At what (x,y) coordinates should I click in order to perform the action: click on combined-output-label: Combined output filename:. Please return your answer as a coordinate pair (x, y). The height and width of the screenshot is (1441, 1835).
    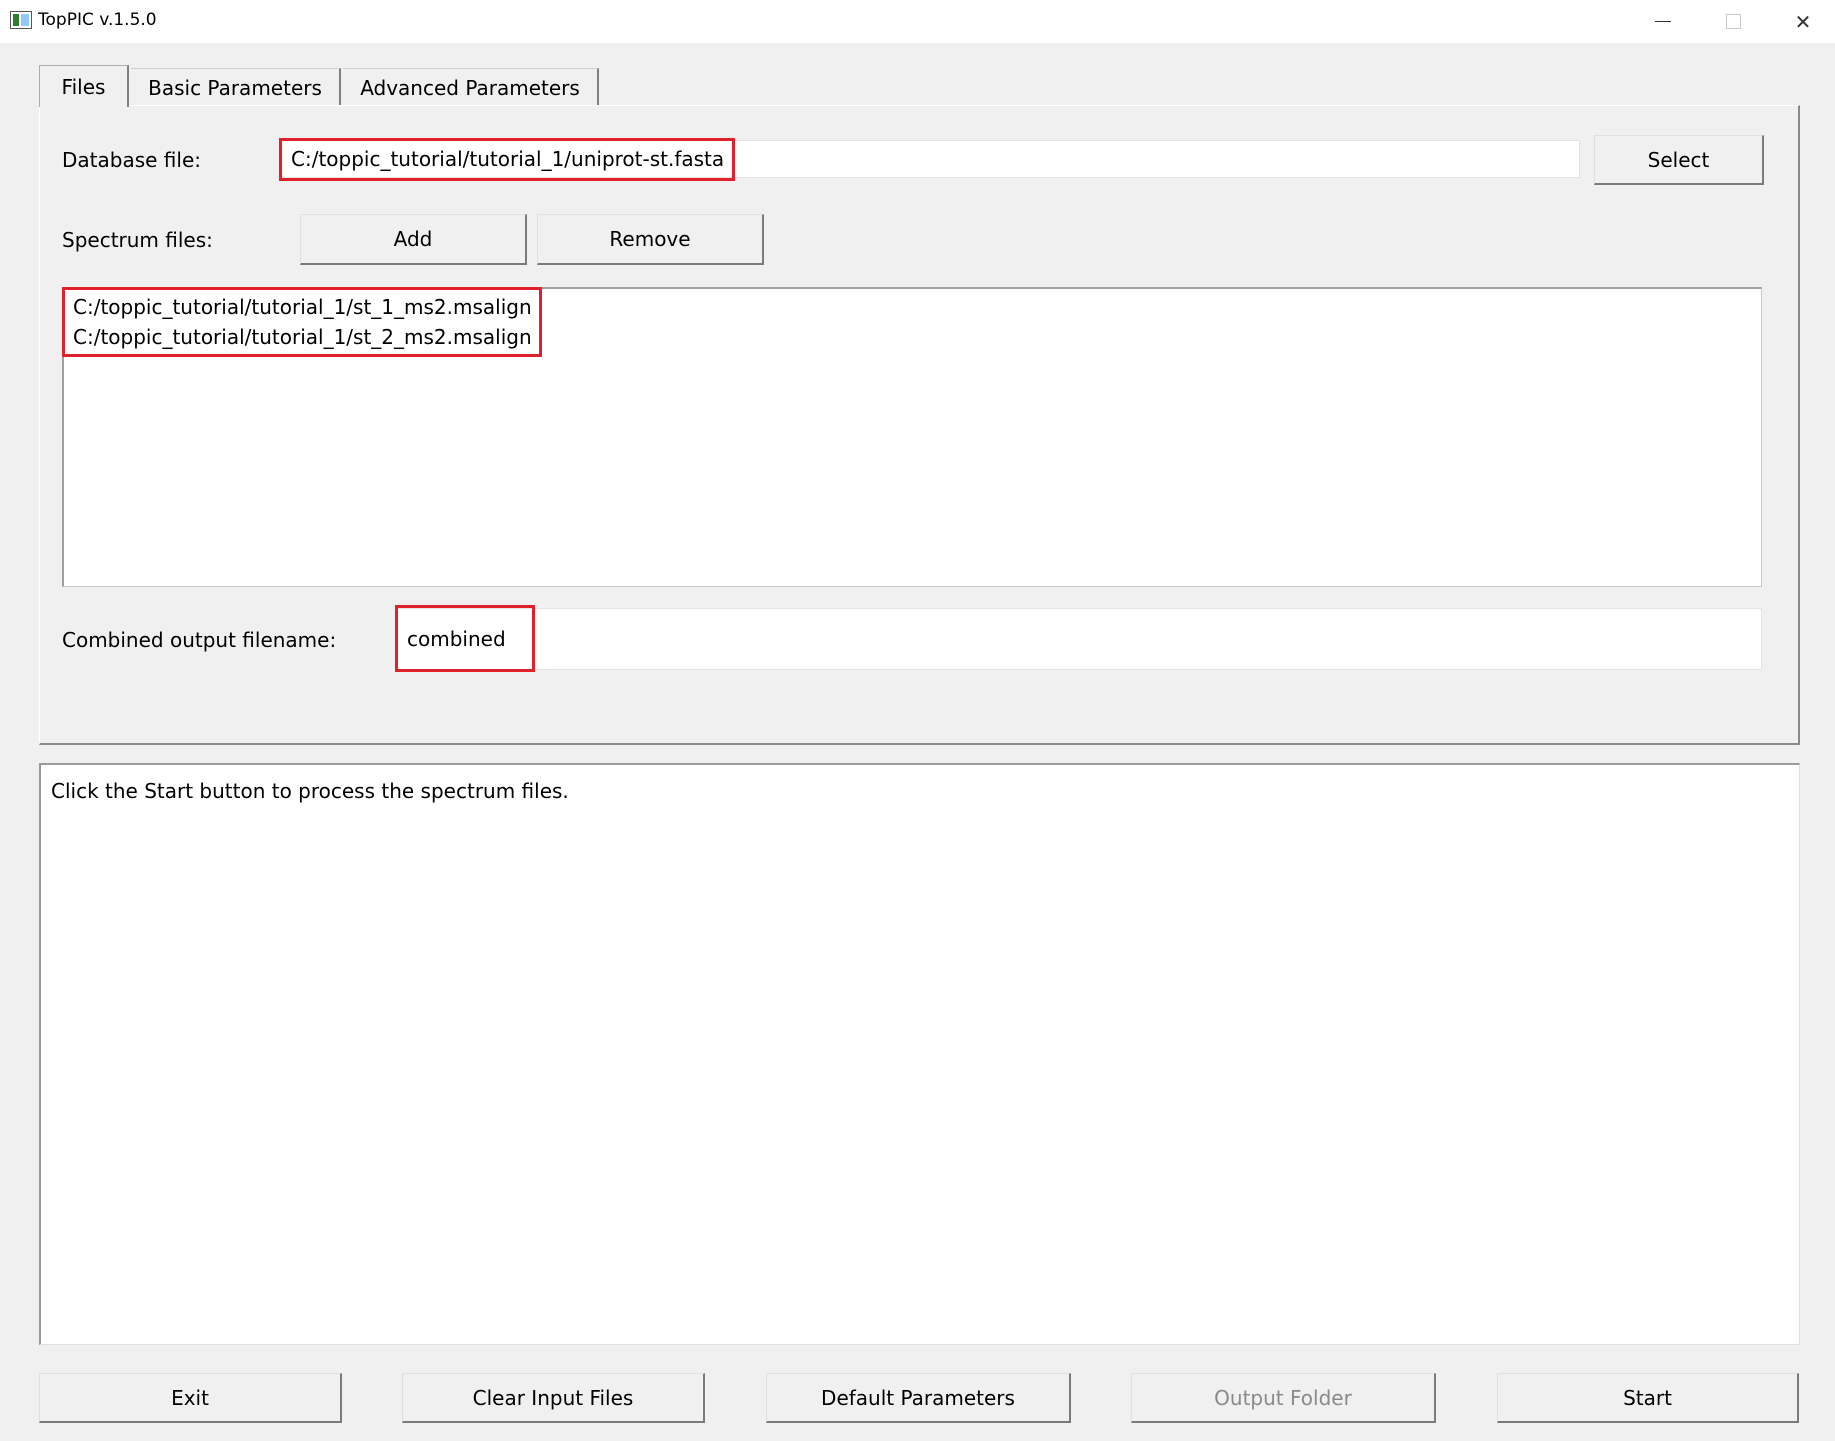
    Looking at the image, I should click on (199, 640).